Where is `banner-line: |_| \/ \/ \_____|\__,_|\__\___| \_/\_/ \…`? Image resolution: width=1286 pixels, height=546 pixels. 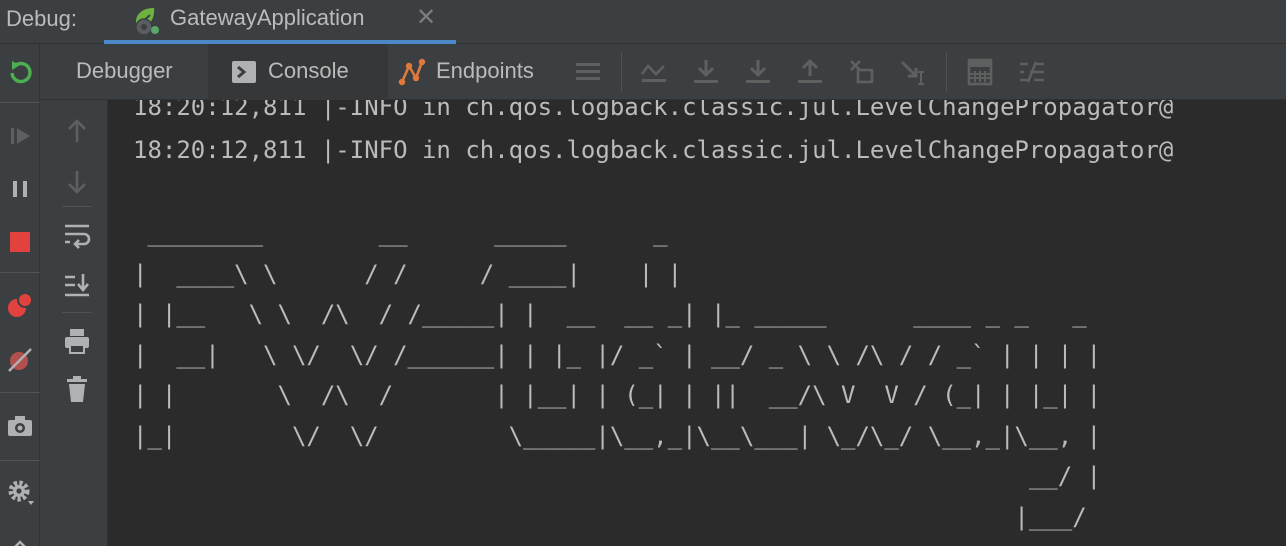
banner-line: |_| \/ \/ \_____|\__,_|\__\___| \_/\_/ \… is located at coordinates (617, 435).